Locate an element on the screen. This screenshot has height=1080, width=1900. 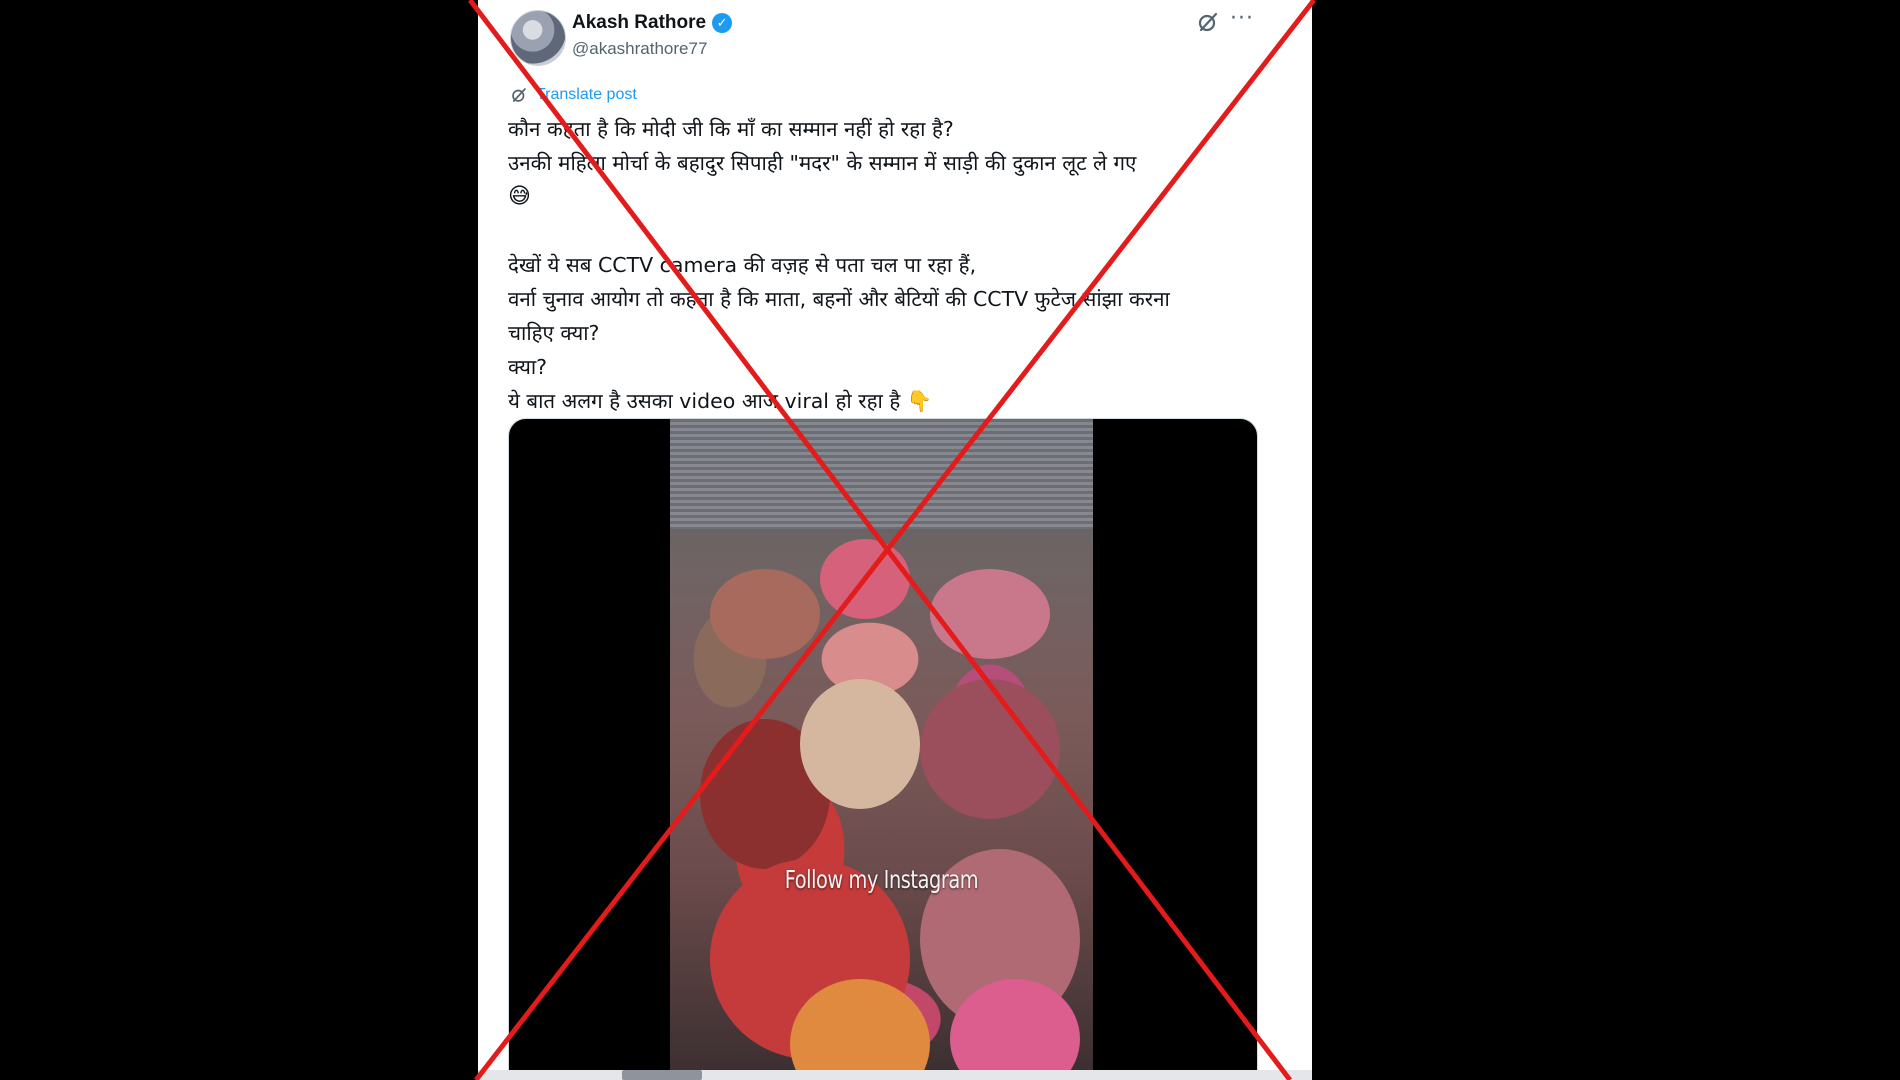
post-text-line: क्या? is located at coordinates (528, 367).